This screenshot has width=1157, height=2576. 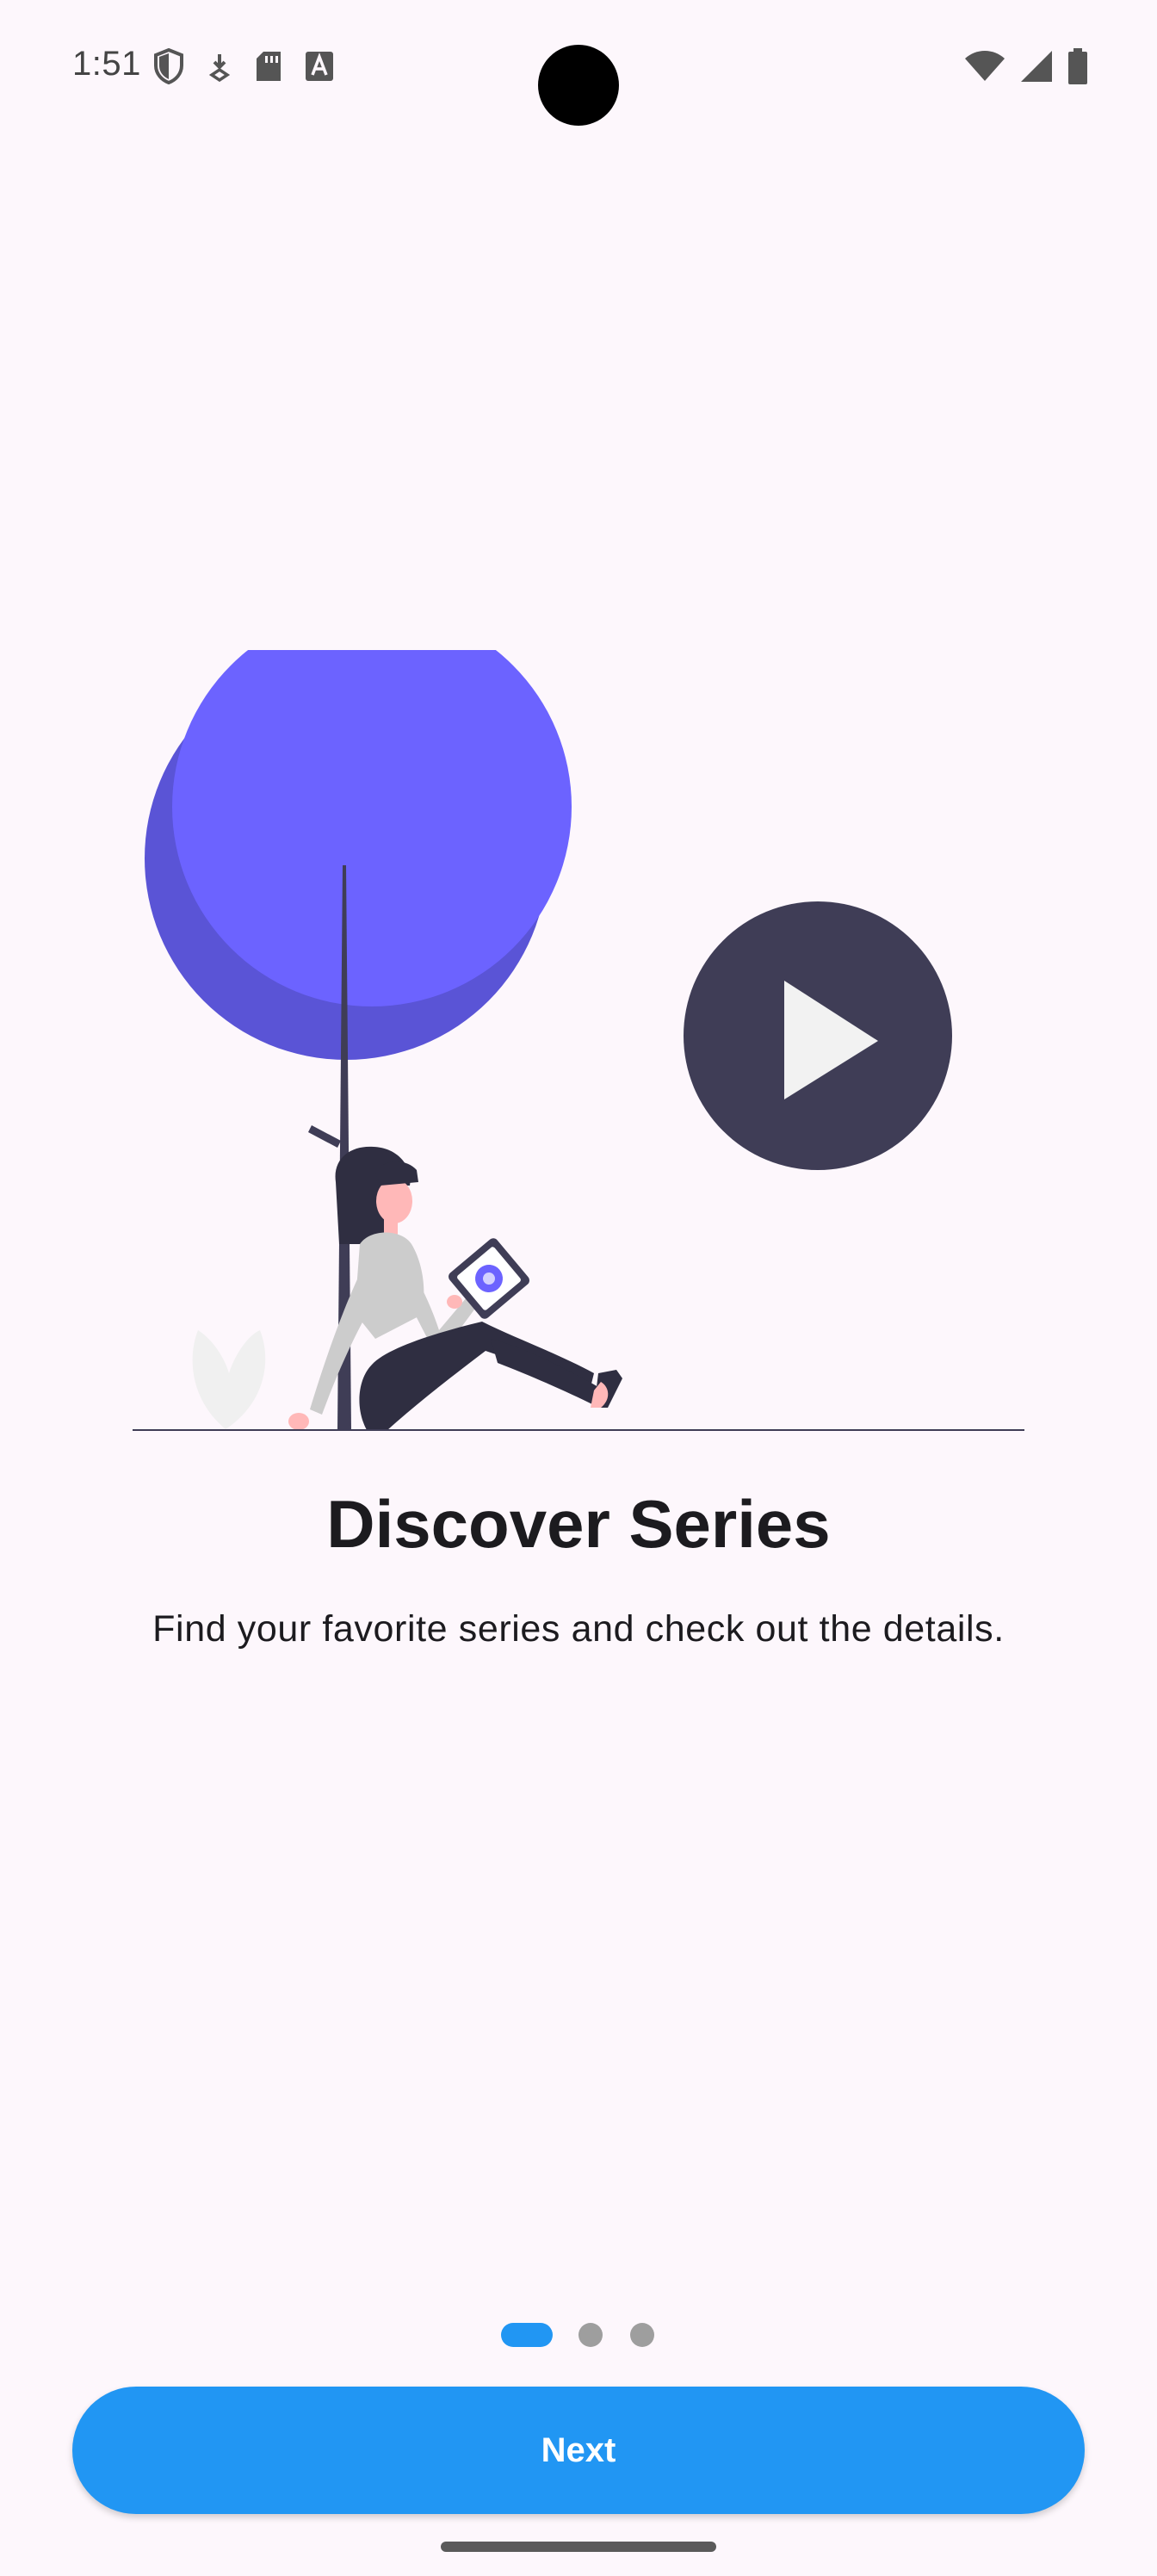 I want to click on status-notification-icons, so click(x=244, y=68).